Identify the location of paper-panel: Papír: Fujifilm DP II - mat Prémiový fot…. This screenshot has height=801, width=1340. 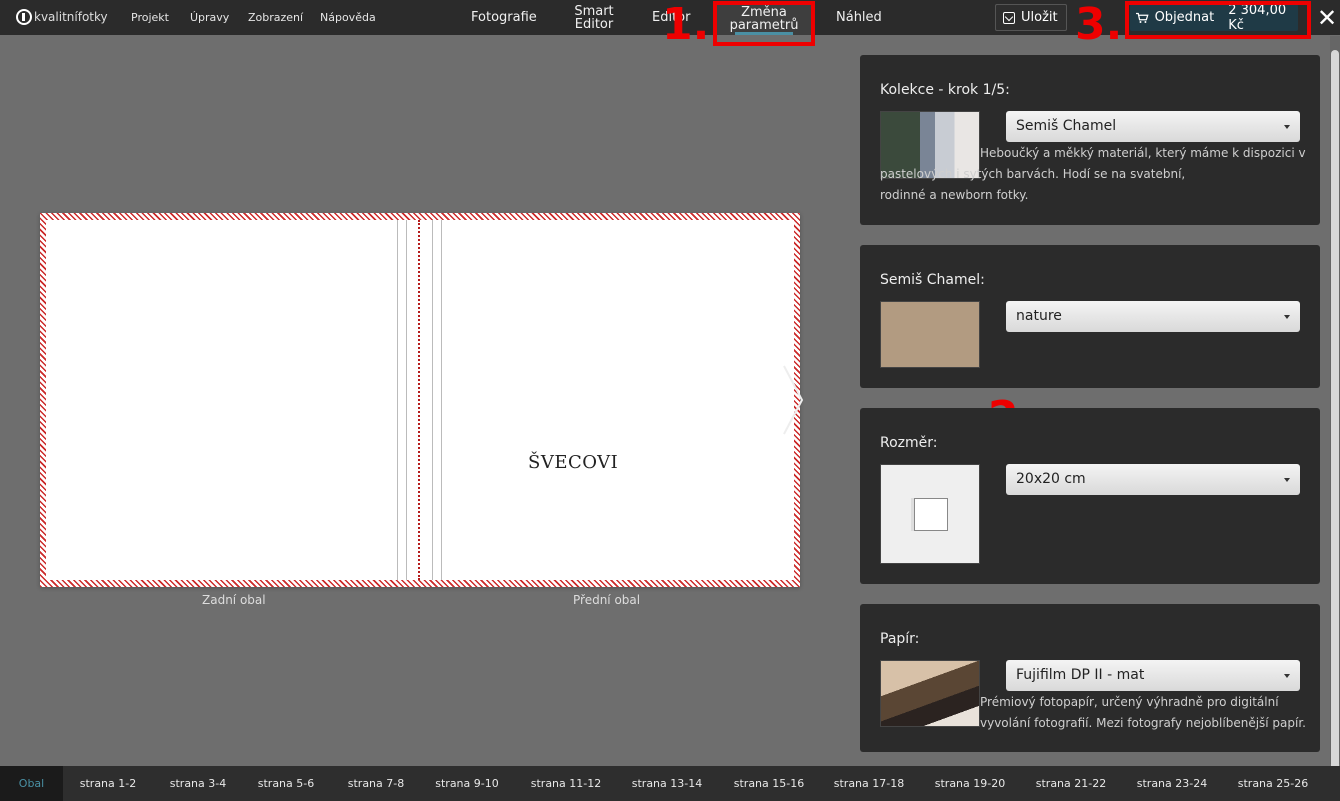
(1090, 678).